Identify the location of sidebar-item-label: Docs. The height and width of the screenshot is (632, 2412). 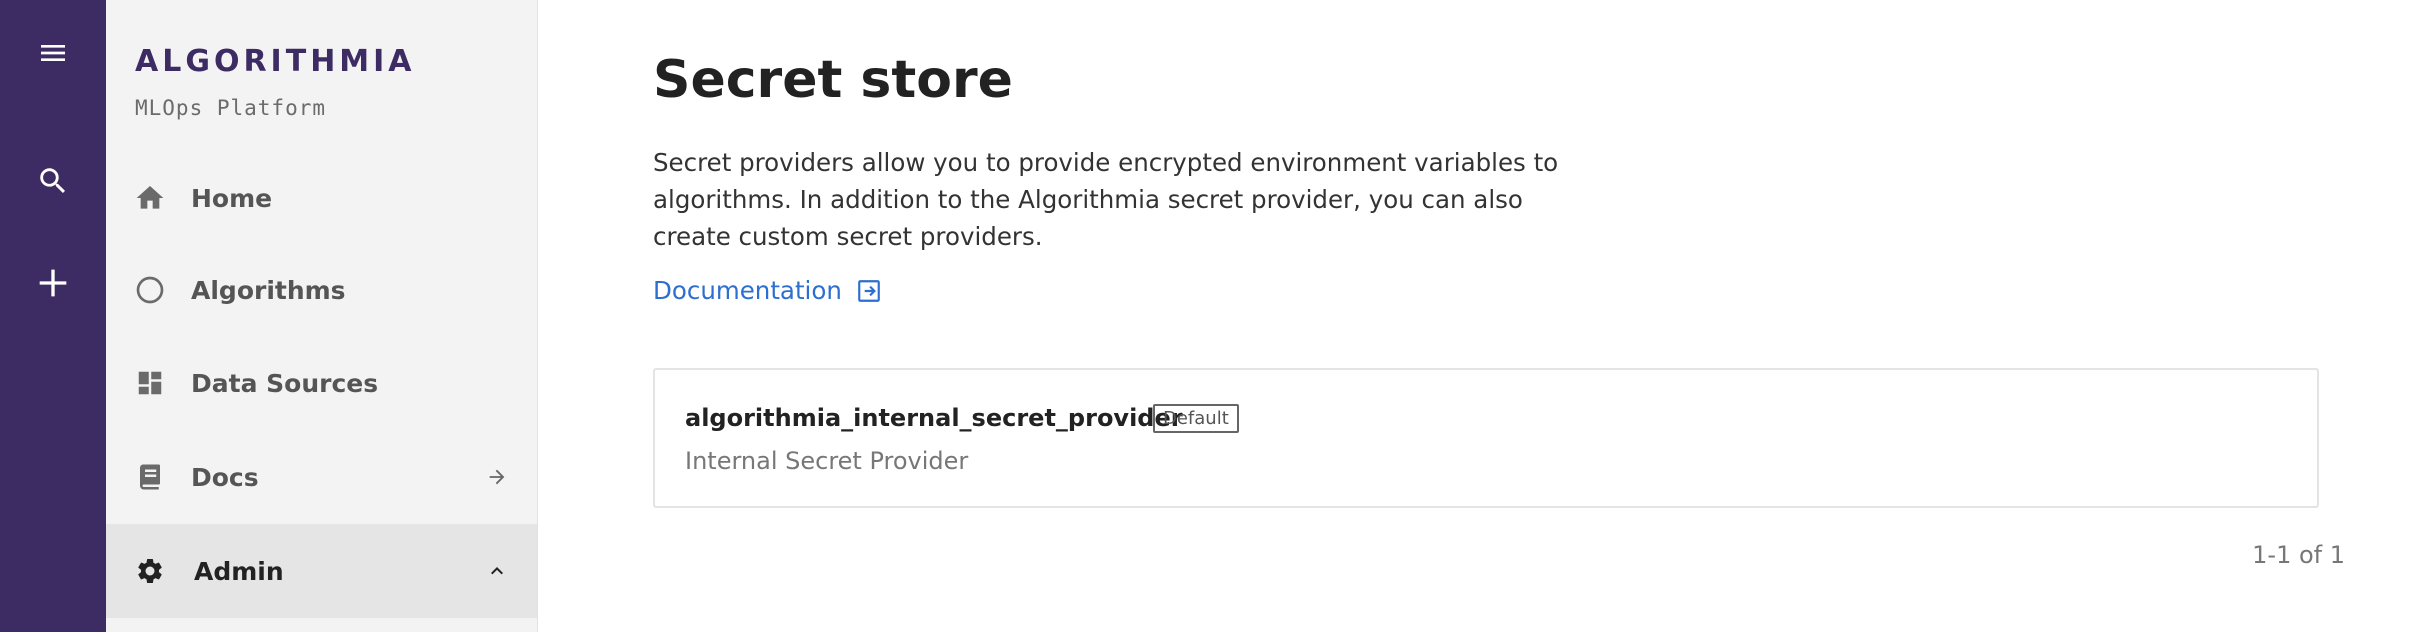
(225, 477).